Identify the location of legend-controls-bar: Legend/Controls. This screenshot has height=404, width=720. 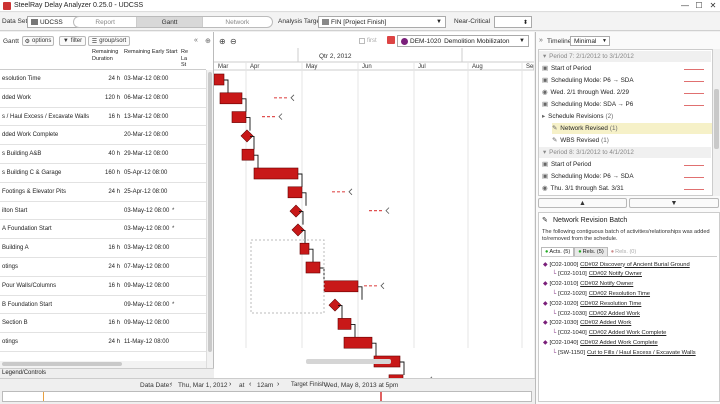
(107, 373).